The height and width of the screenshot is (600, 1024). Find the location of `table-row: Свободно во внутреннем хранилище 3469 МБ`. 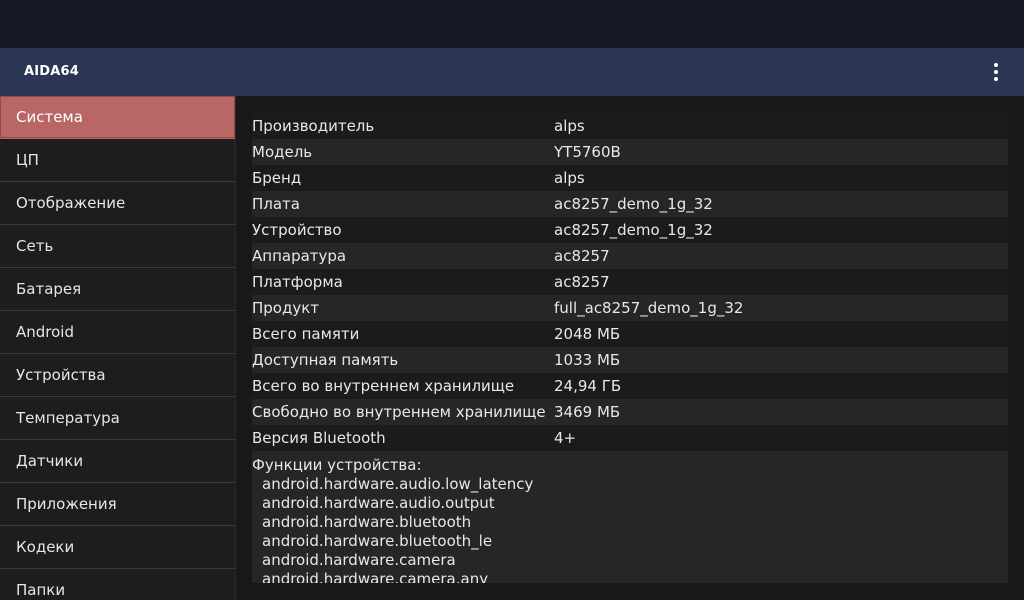

table-row: Свободно во внутреннем хранилище 3469 МБ is located at coordinates (630, 412).